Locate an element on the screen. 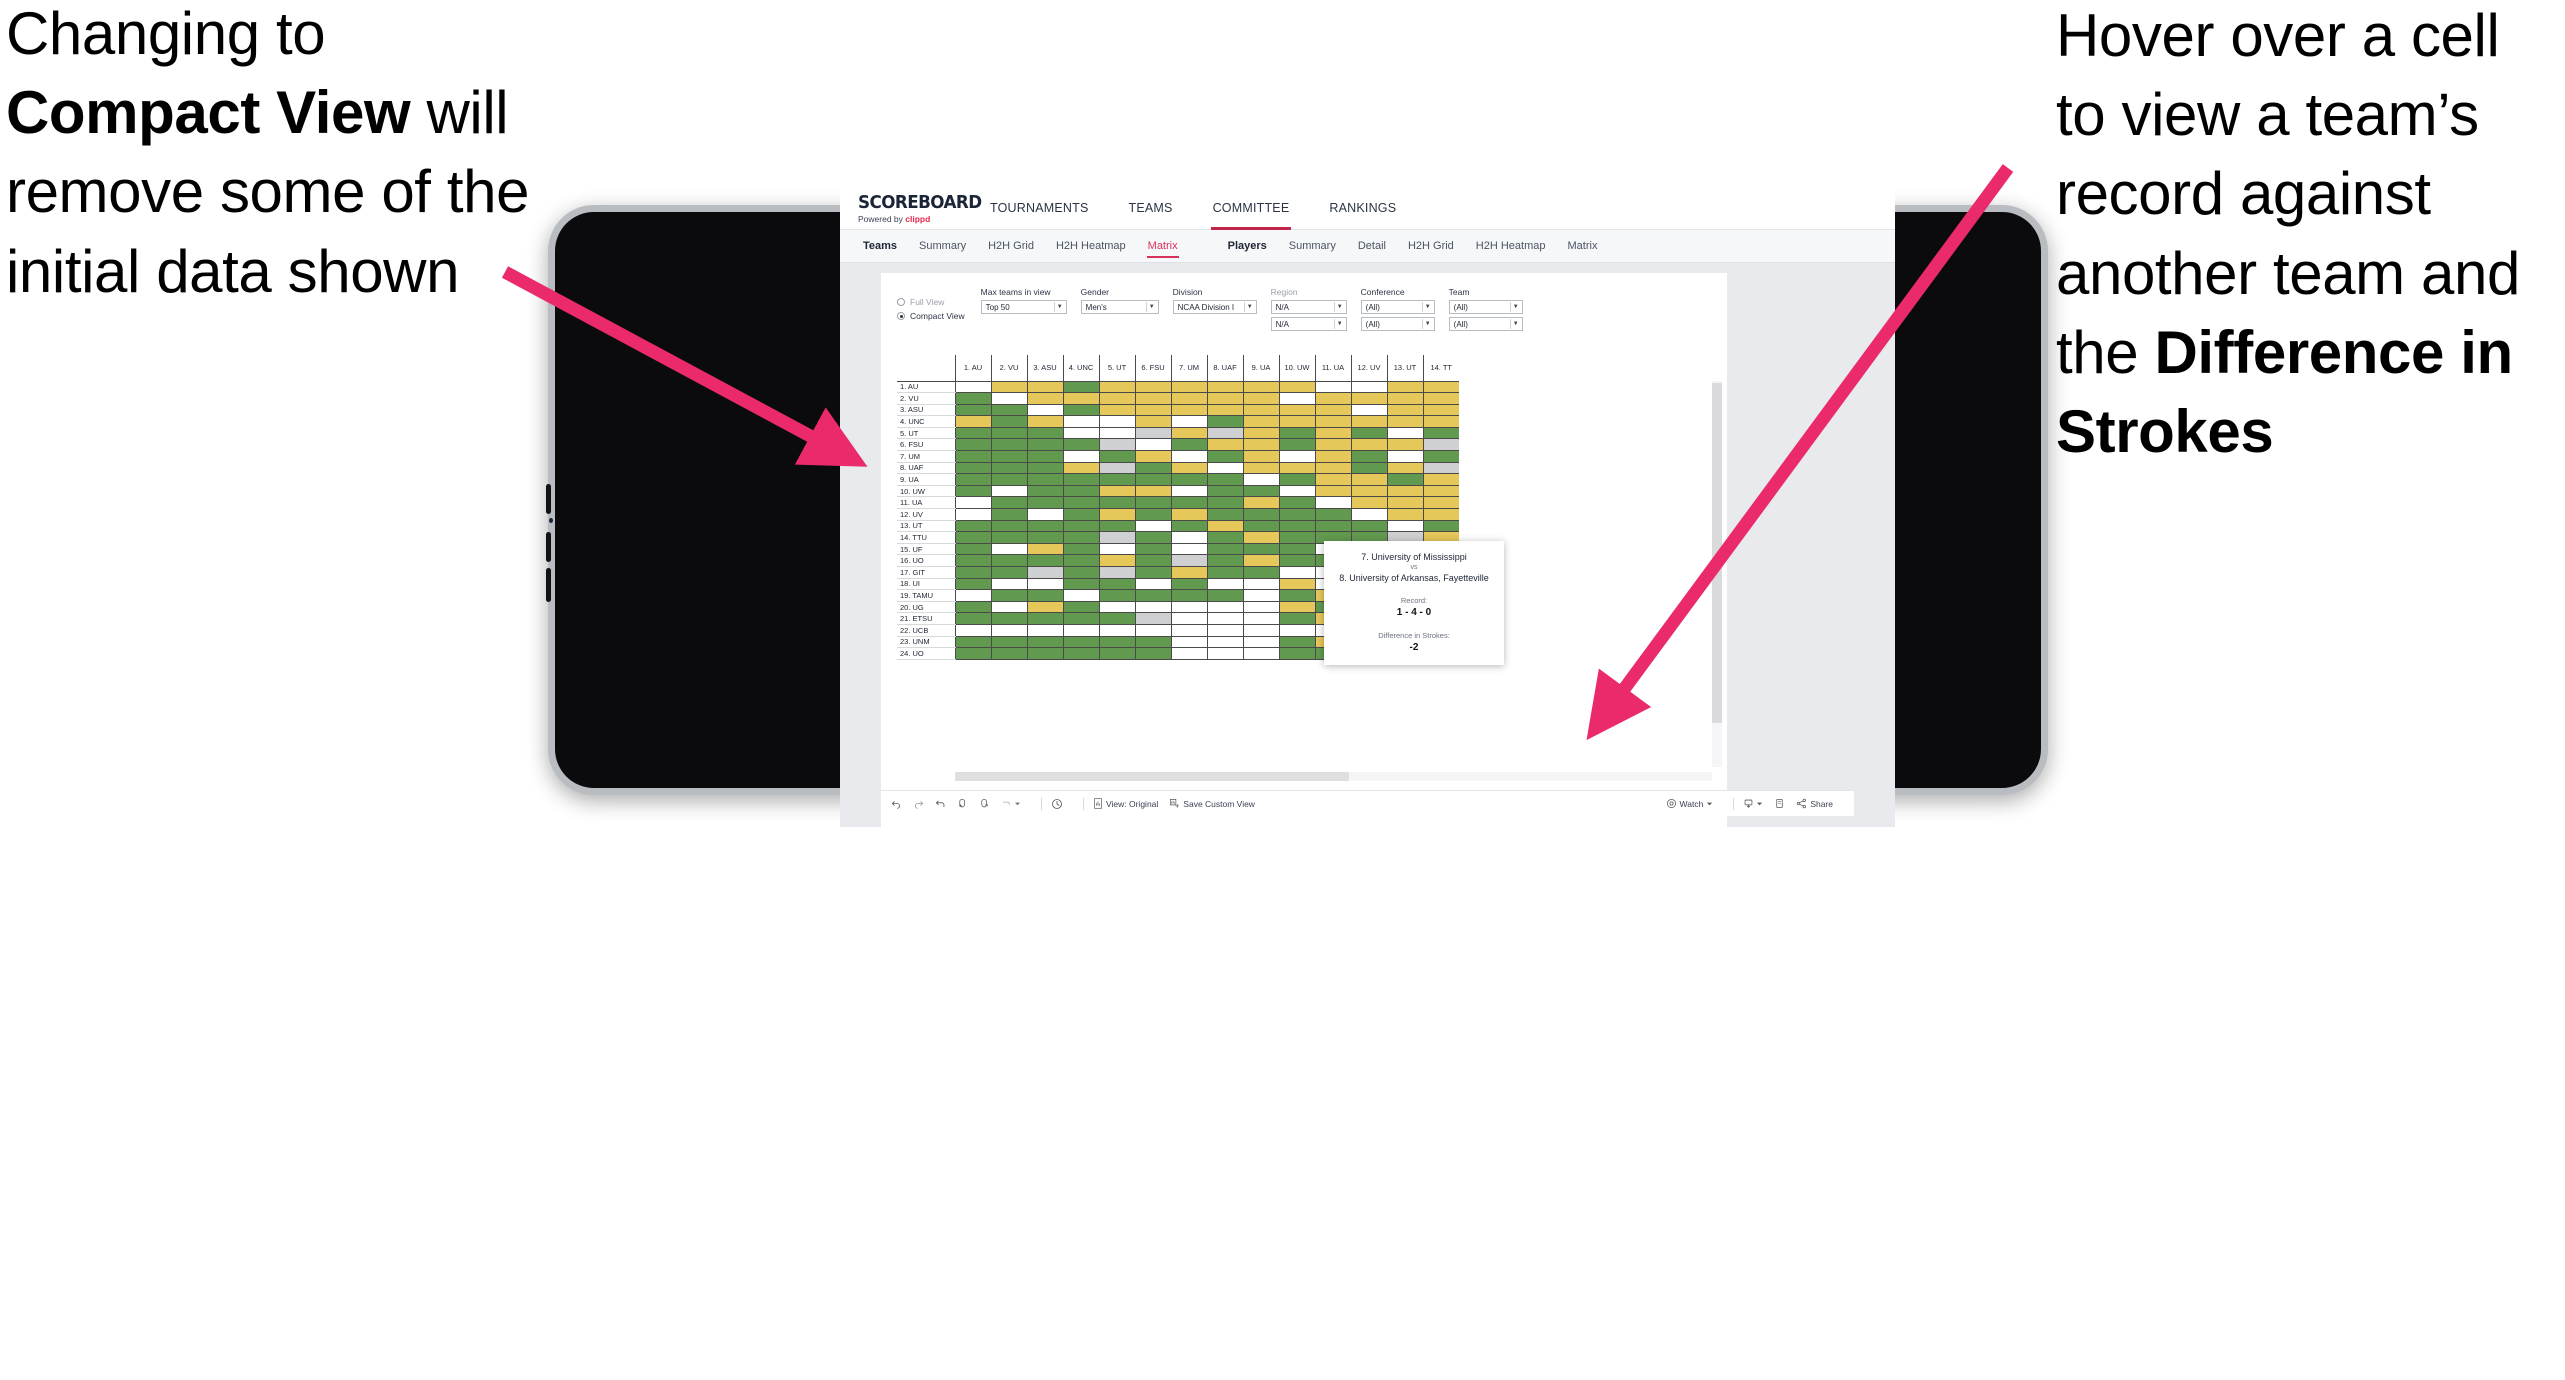 This screenshot has width=2565, height=1380. matrix-col-header: 14. TT is located at coordinates (1440, 368).